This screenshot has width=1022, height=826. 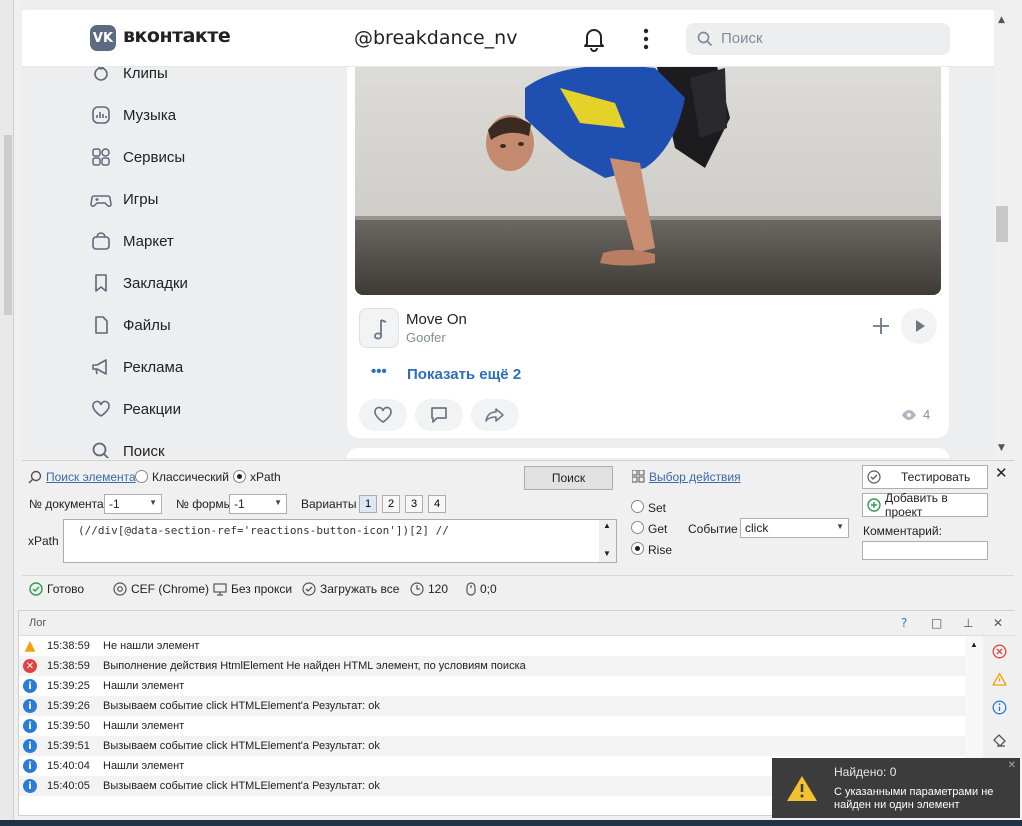 I want to click on plus-icon, so click(x=881, y=326).